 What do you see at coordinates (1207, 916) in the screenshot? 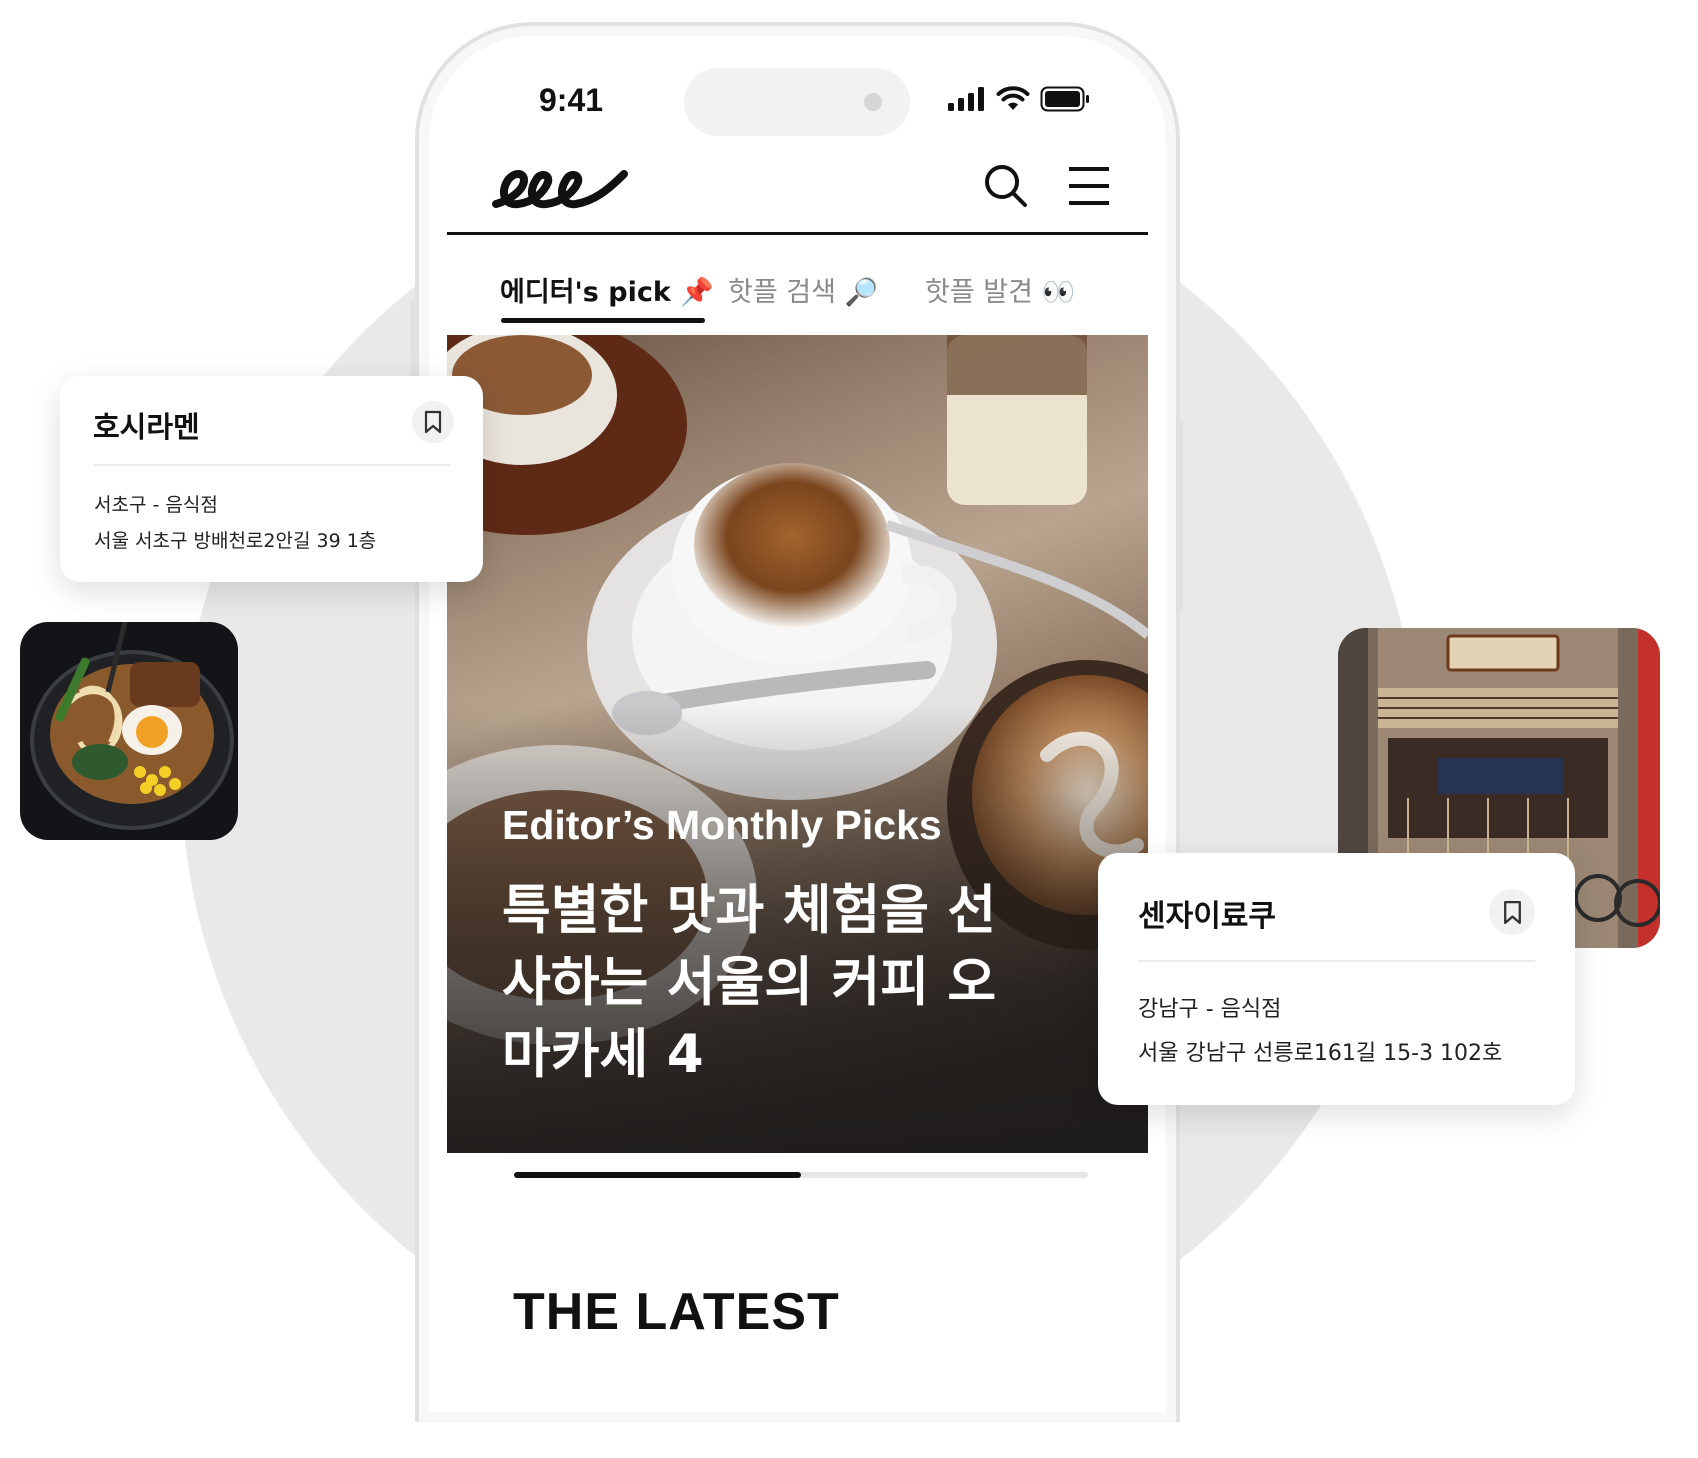
I see `place-name: 센자이료쿠` at bounding box center [1207, 916].